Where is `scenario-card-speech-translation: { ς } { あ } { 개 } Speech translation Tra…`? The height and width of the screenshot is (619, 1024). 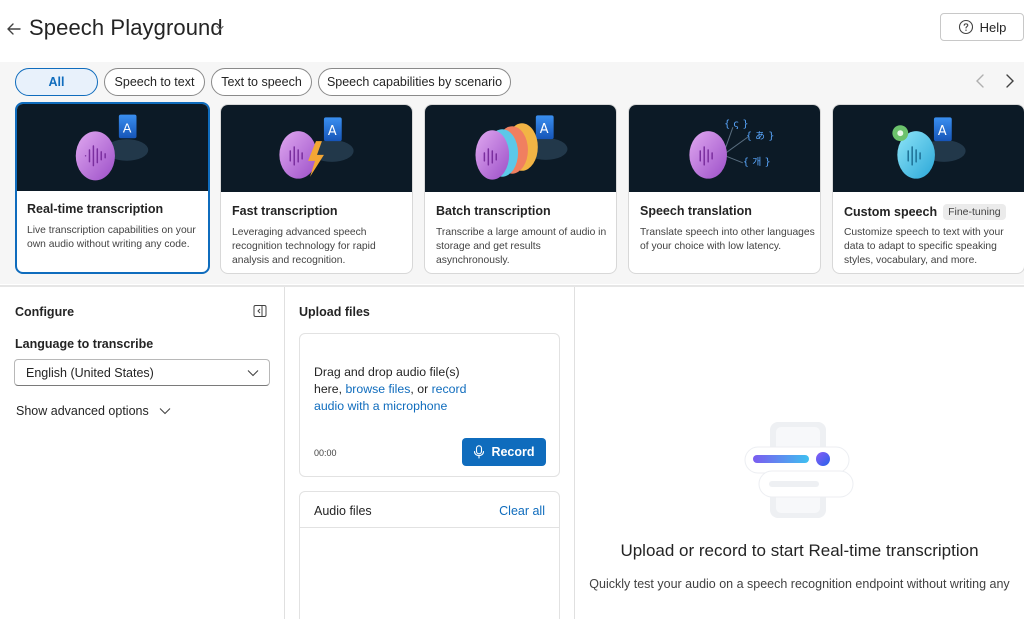
scenario-card-speech-translation: { ς } { あ } { 개 } Speech translation Tra… is located at coordinates (724, 189).